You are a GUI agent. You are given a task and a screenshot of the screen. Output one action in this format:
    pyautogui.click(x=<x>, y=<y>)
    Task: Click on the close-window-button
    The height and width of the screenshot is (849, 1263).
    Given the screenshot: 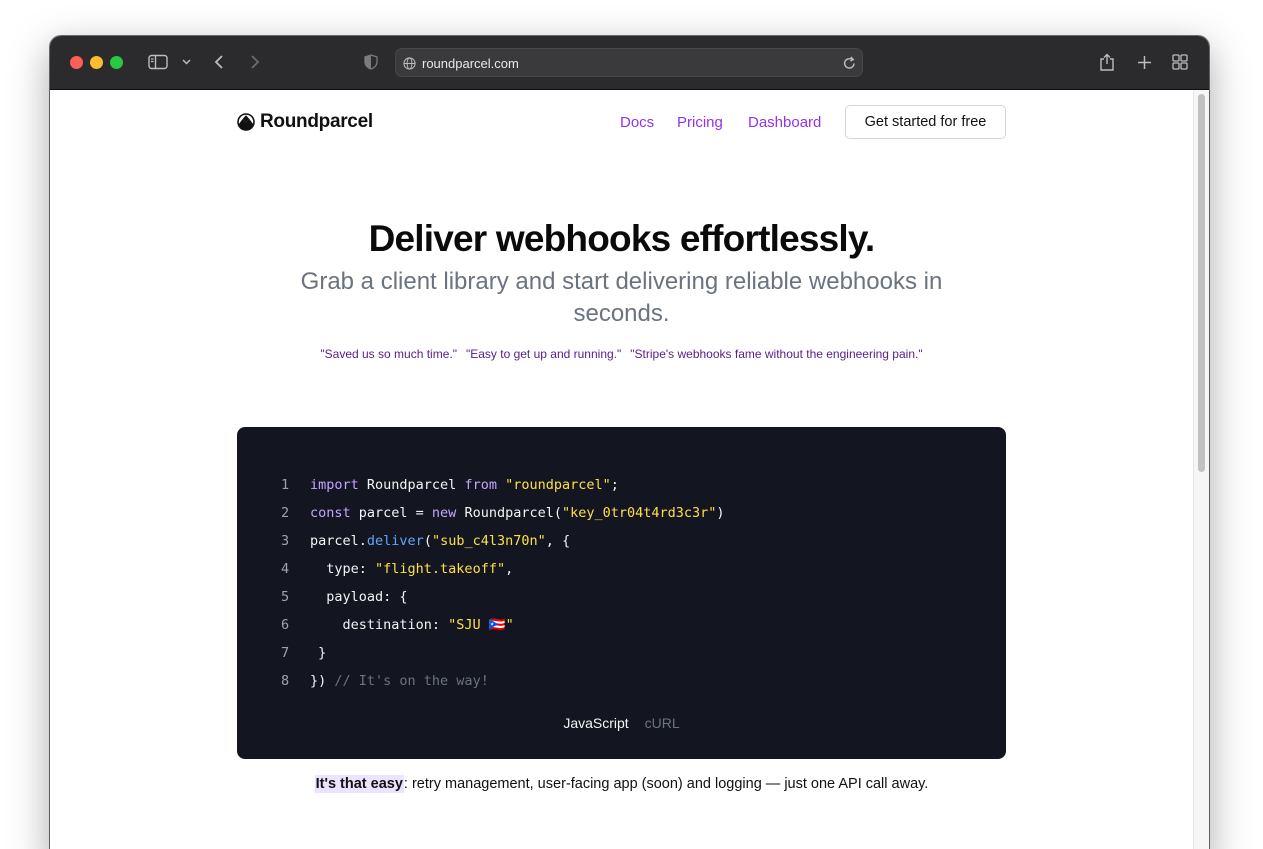 What is the action you would take?
    pyautogui.click(x=76, y=62)
    